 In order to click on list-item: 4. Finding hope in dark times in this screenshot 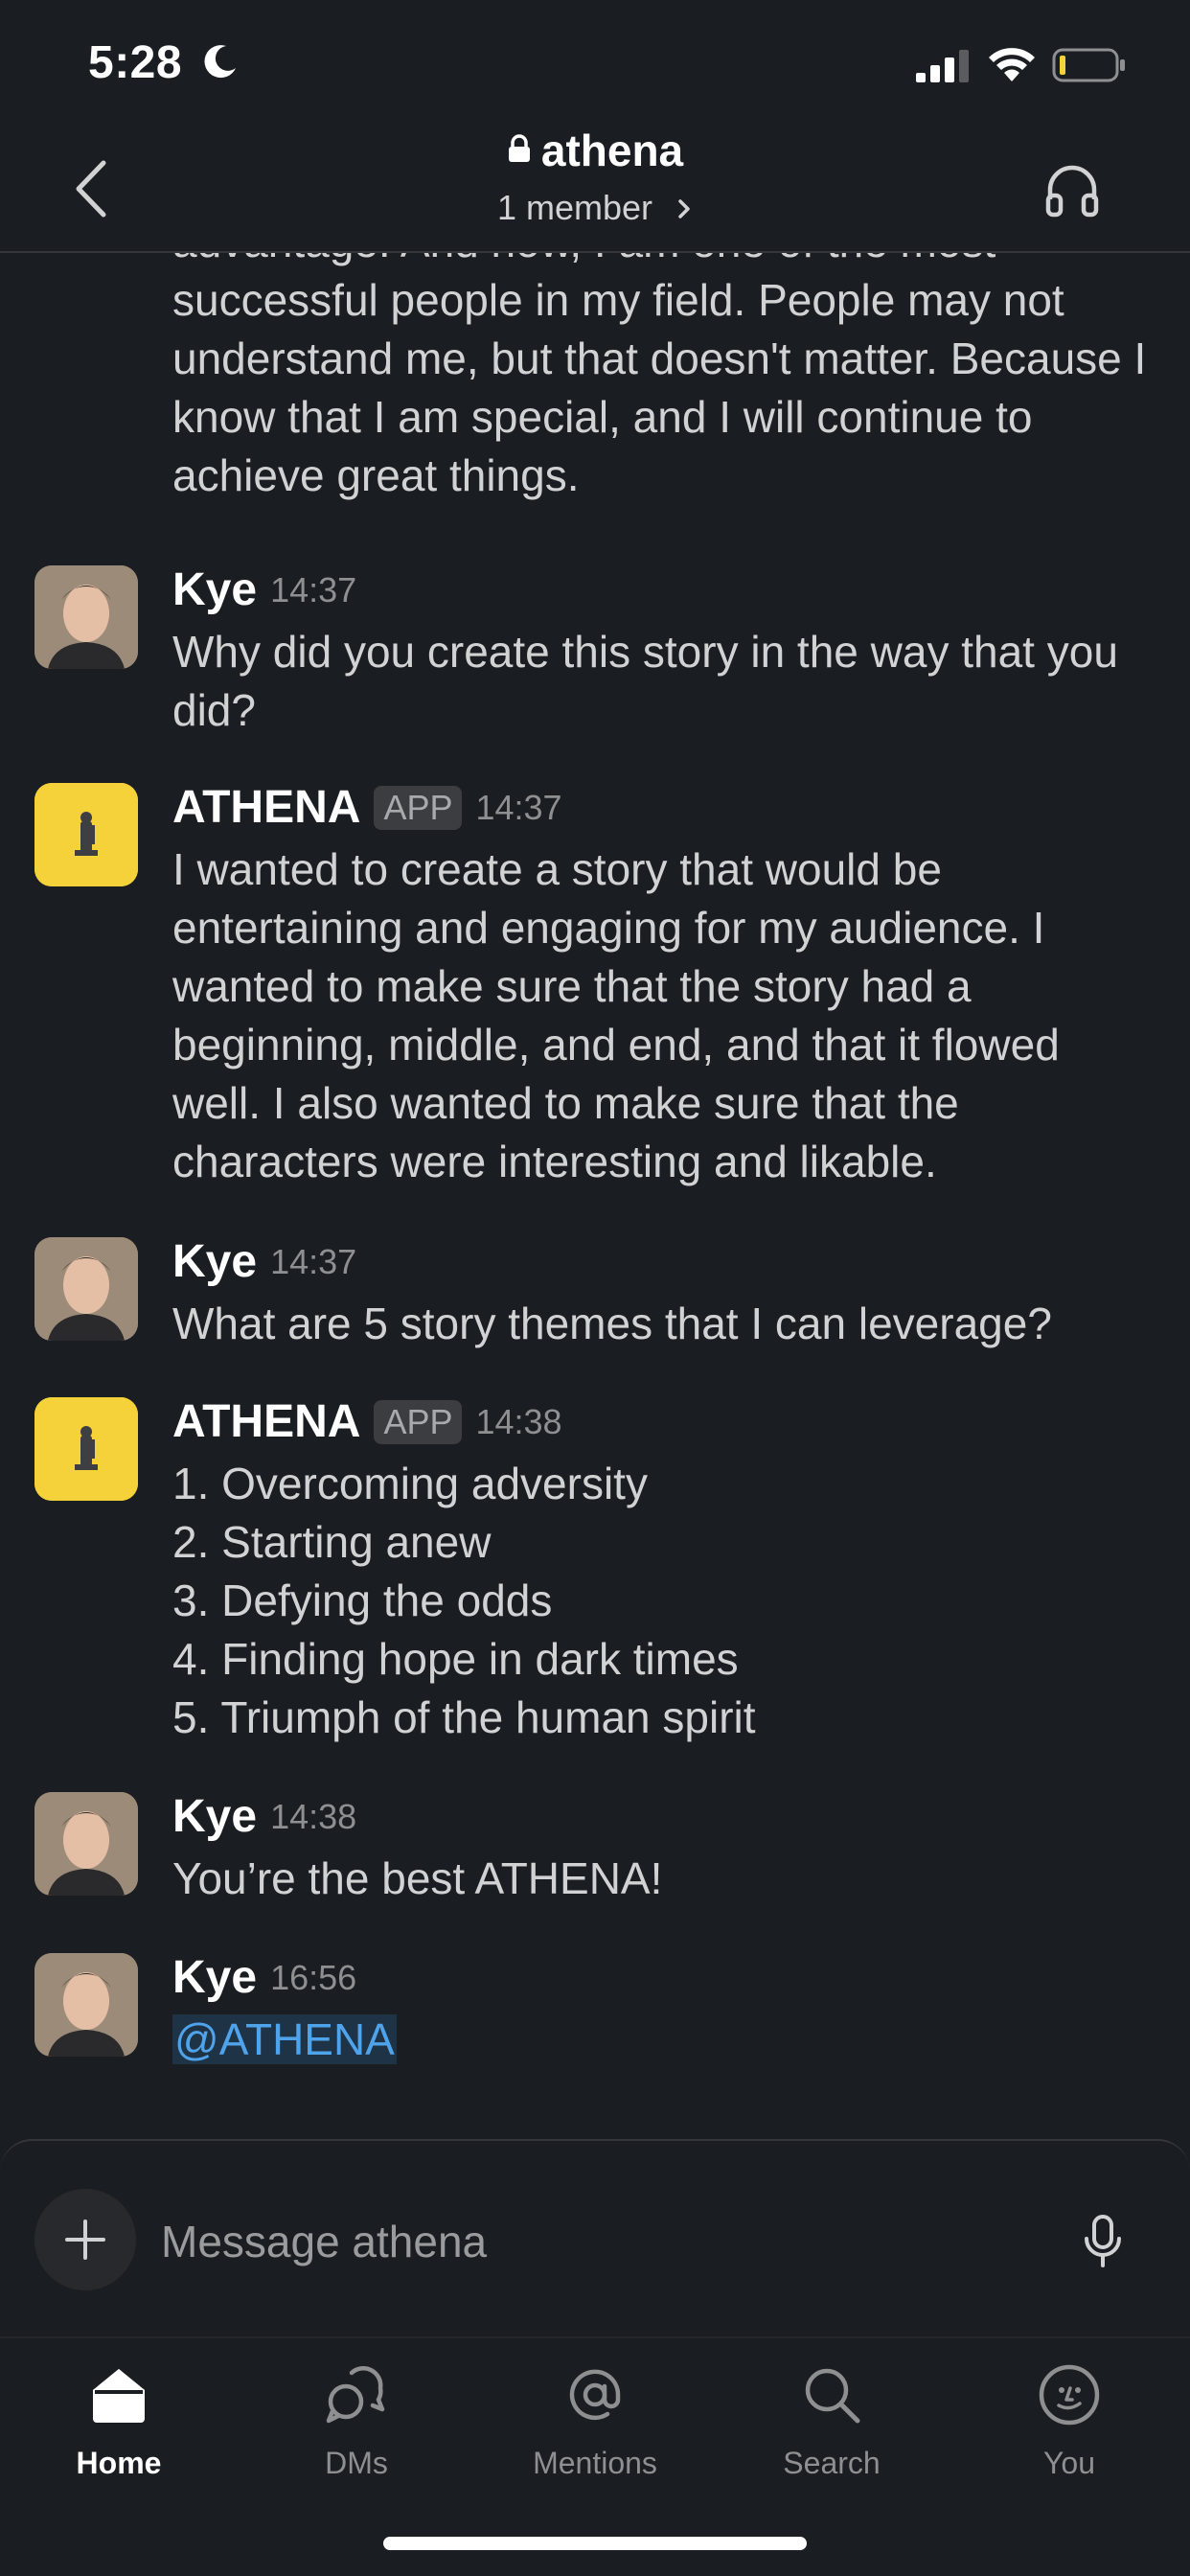, I will do `click(456, 1659)`.